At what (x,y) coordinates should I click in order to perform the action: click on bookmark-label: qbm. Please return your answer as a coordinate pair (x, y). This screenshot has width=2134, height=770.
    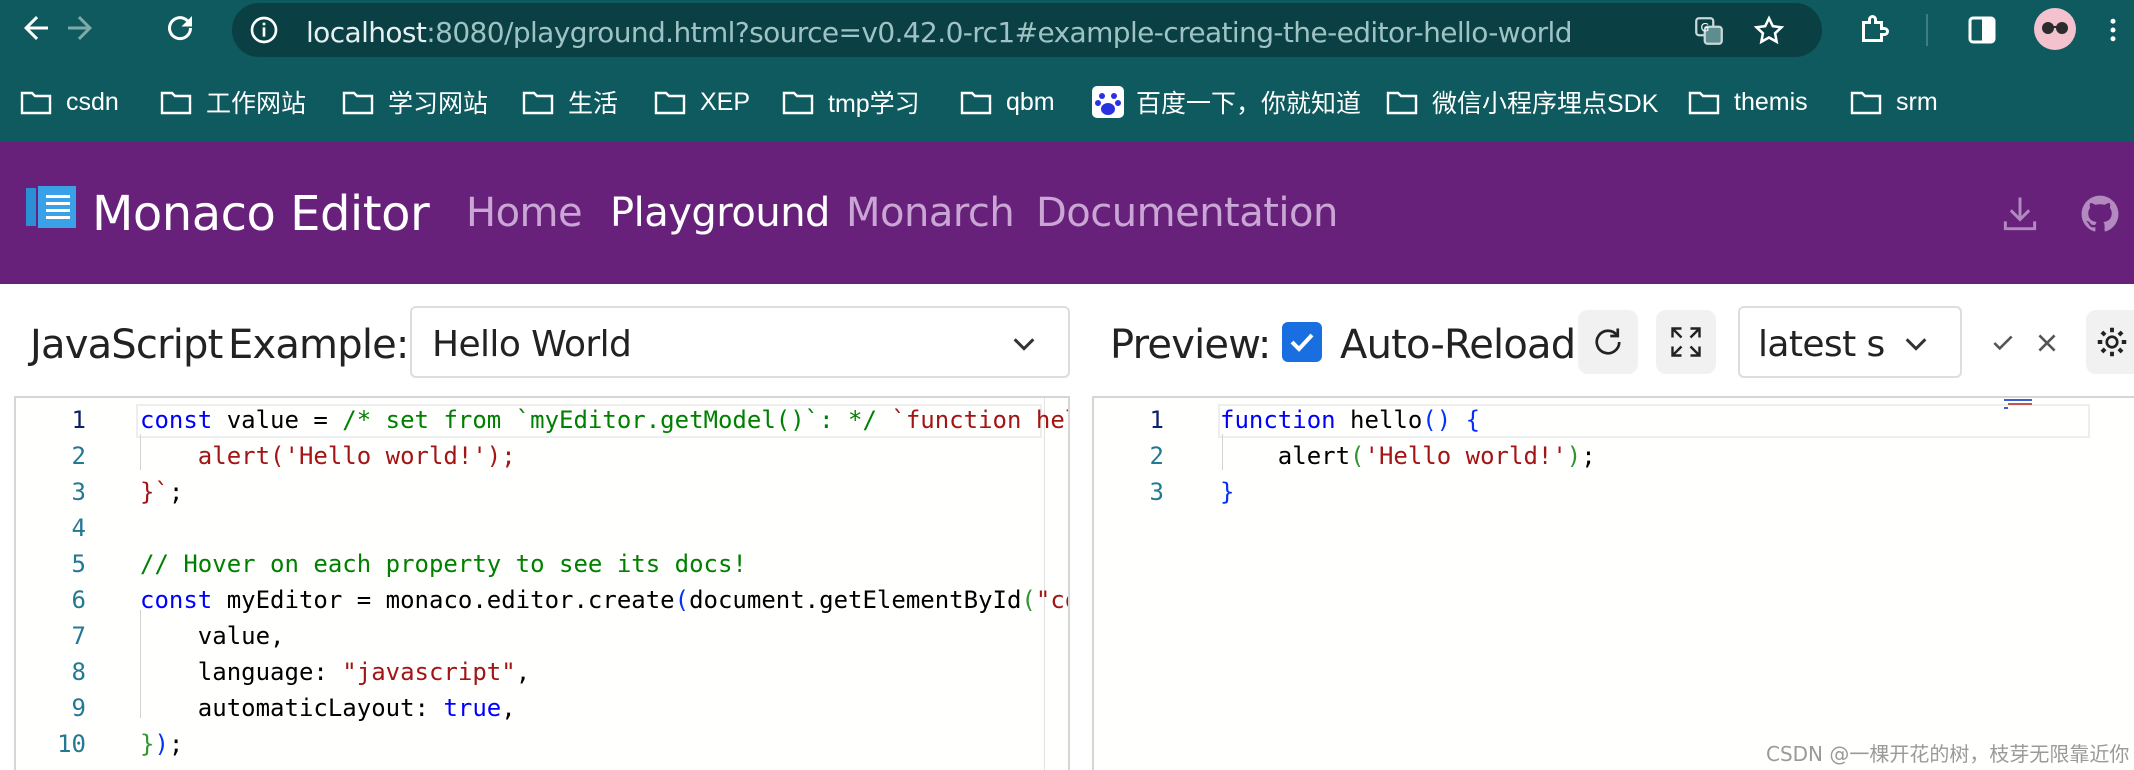
    Looking at the image, I should click on (1030, 101).